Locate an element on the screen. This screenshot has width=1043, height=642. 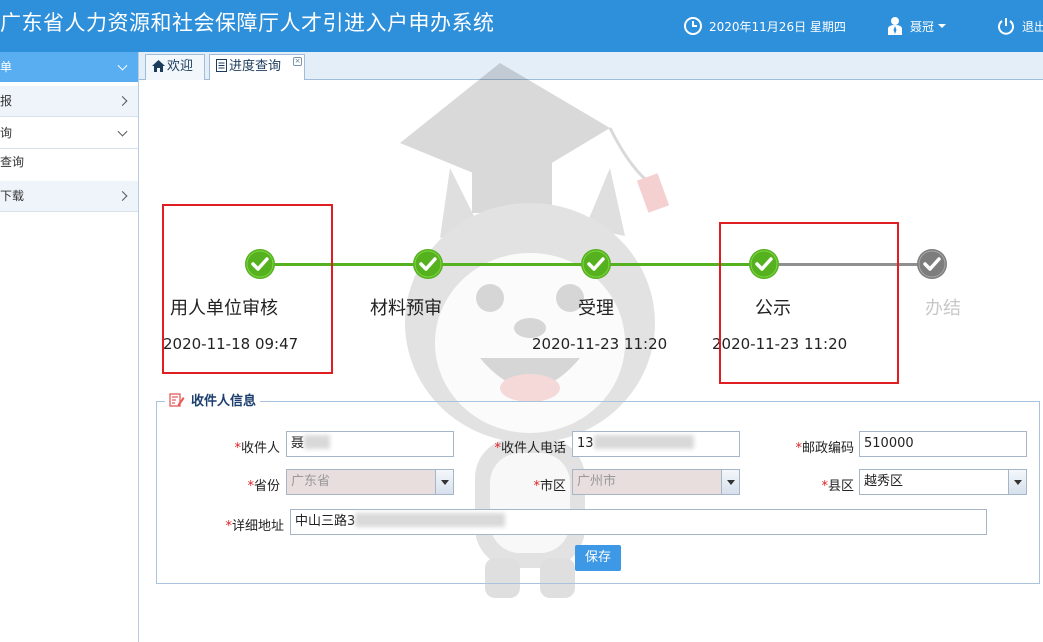
step-time: 2020-11-23 11:20 is located at coordinates (600, 344).